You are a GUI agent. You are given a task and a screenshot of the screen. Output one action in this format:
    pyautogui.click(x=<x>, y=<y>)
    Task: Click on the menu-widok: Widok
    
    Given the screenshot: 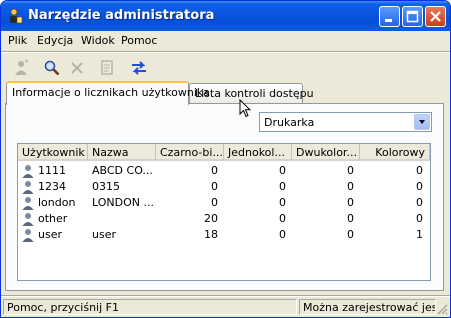 What is the action you would take?
    pyautogui.click(x=98, y=40)
    